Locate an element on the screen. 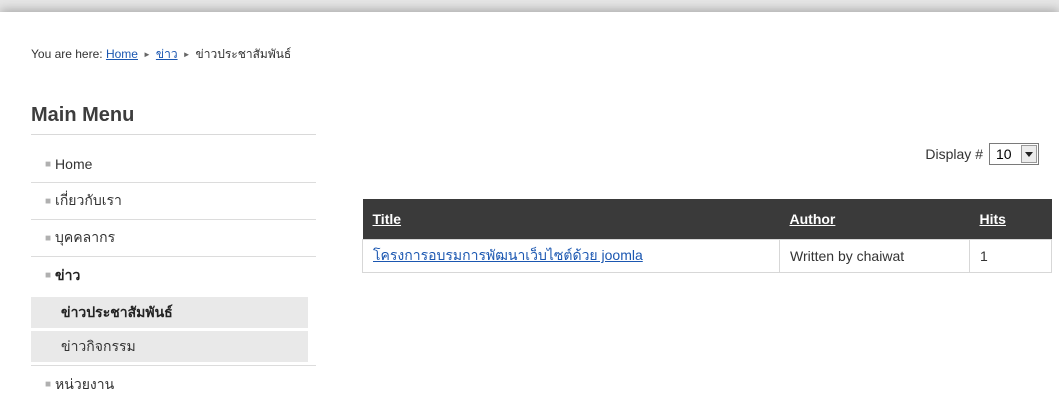 This screenshot has height=419, width=1059. sort-by-hits-link: Hits is located at coordinates (993, 219).